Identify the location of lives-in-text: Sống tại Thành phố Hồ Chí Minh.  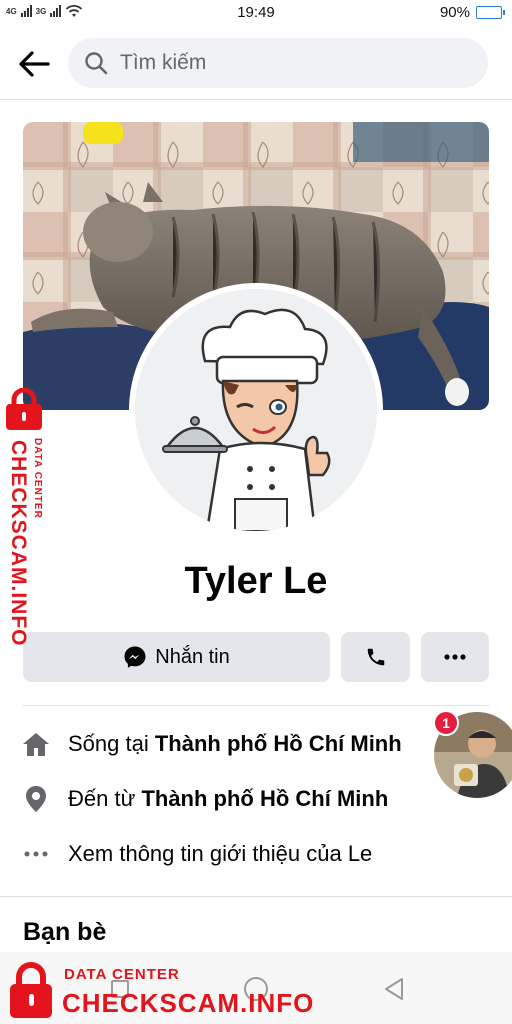
(235, 744).